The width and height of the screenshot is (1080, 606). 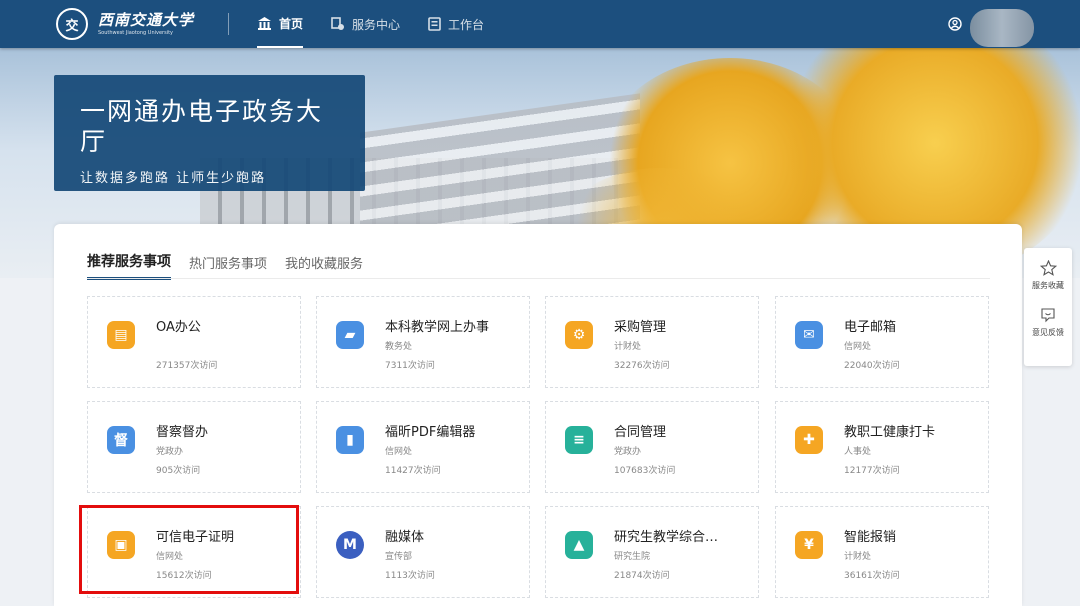 I want to click on university-seal-icon: 交, so click(x=72, y=24).